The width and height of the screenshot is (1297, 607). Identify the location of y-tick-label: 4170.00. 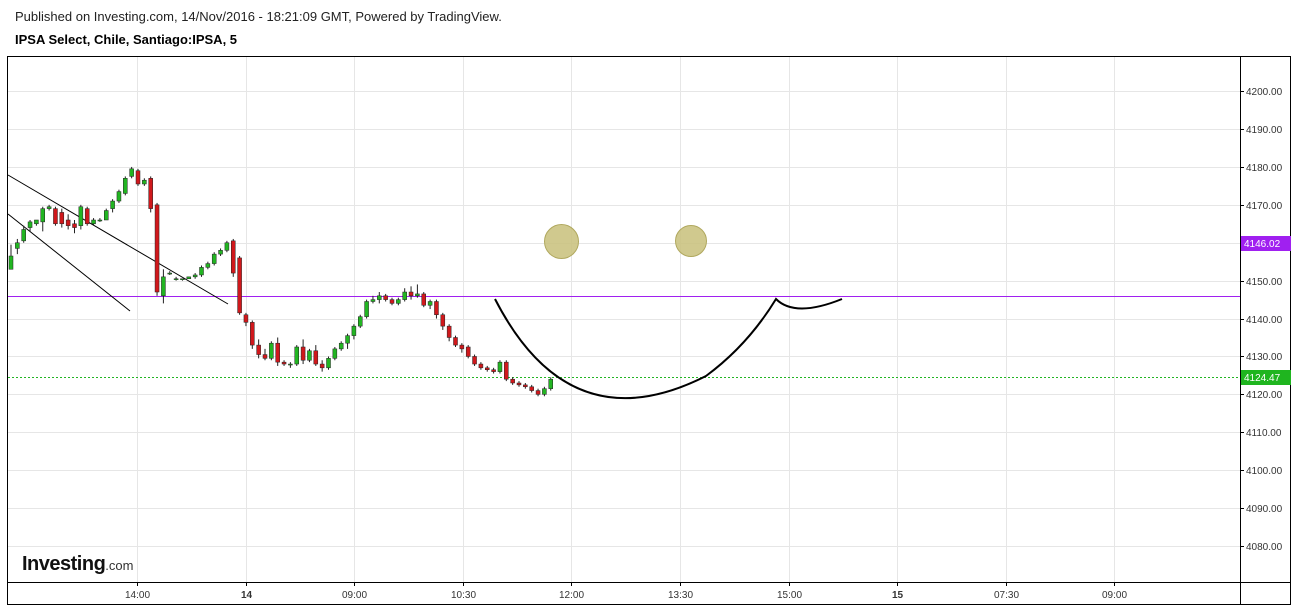
(1264, 206).